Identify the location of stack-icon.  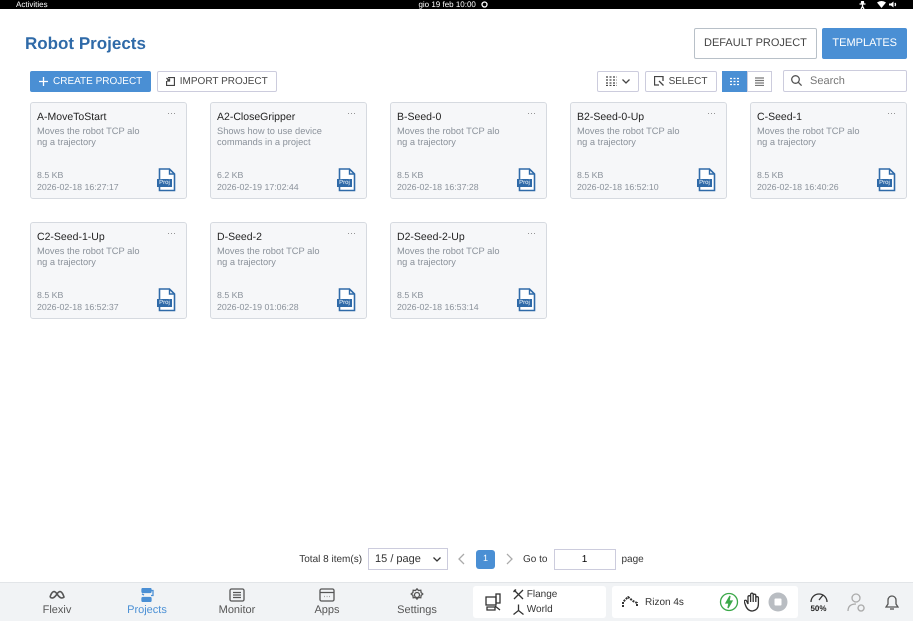
(147, 595).